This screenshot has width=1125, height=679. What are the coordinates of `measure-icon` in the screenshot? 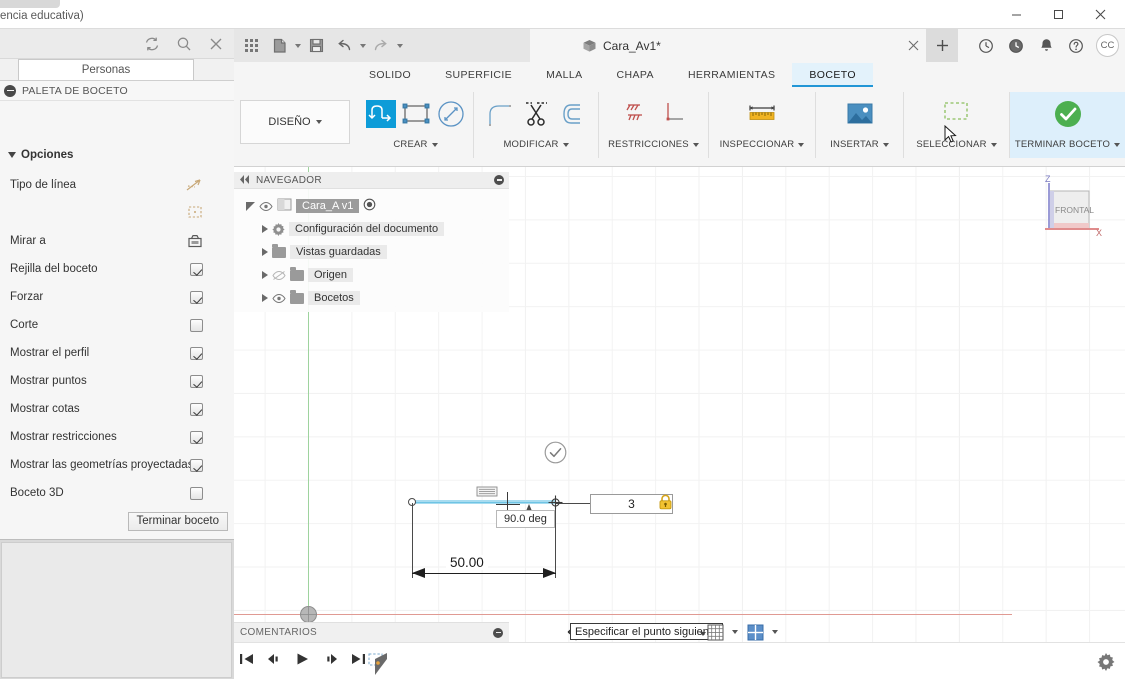 It's located at (762, 114).